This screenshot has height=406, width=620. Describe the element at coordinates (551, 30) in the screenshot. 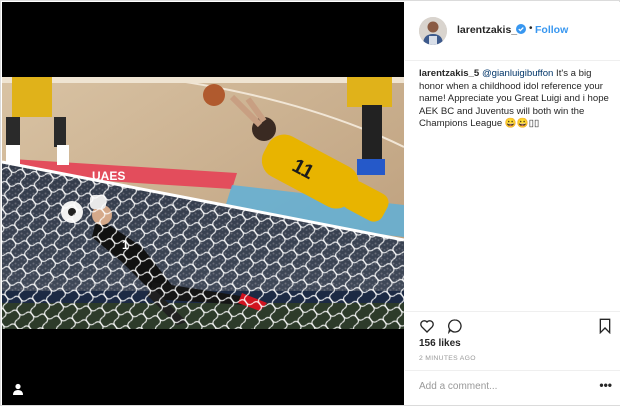

I see `follow-button: Follow` at that location.